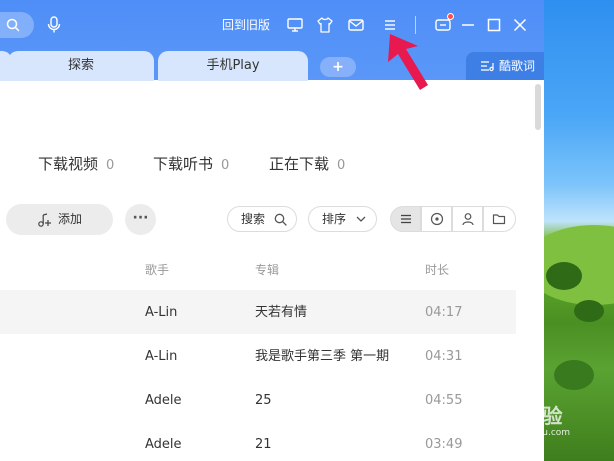 This screenshot has height=461, width=614. Describe the element at coordinates (253, 219) in the screenshot. I see `search-list-label: 搜索` at that location.